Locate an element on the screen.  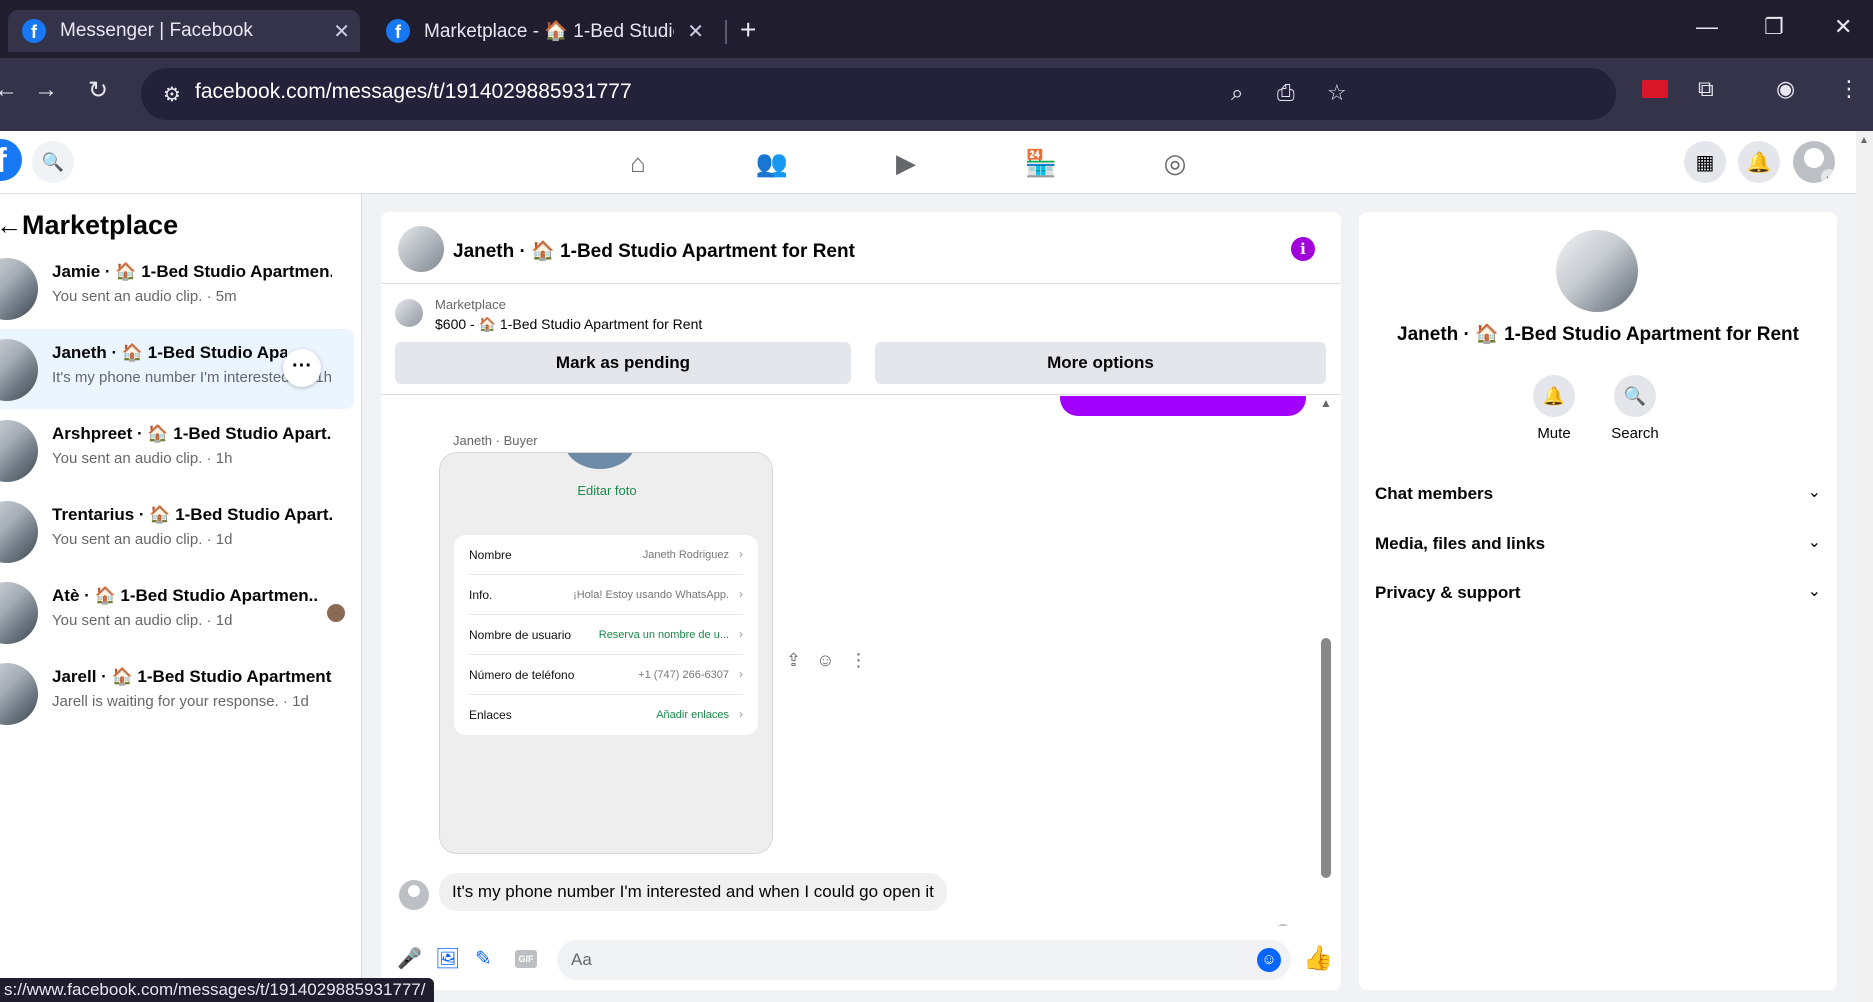
friends-icon: 👥 is located at coordinates (772, 163).